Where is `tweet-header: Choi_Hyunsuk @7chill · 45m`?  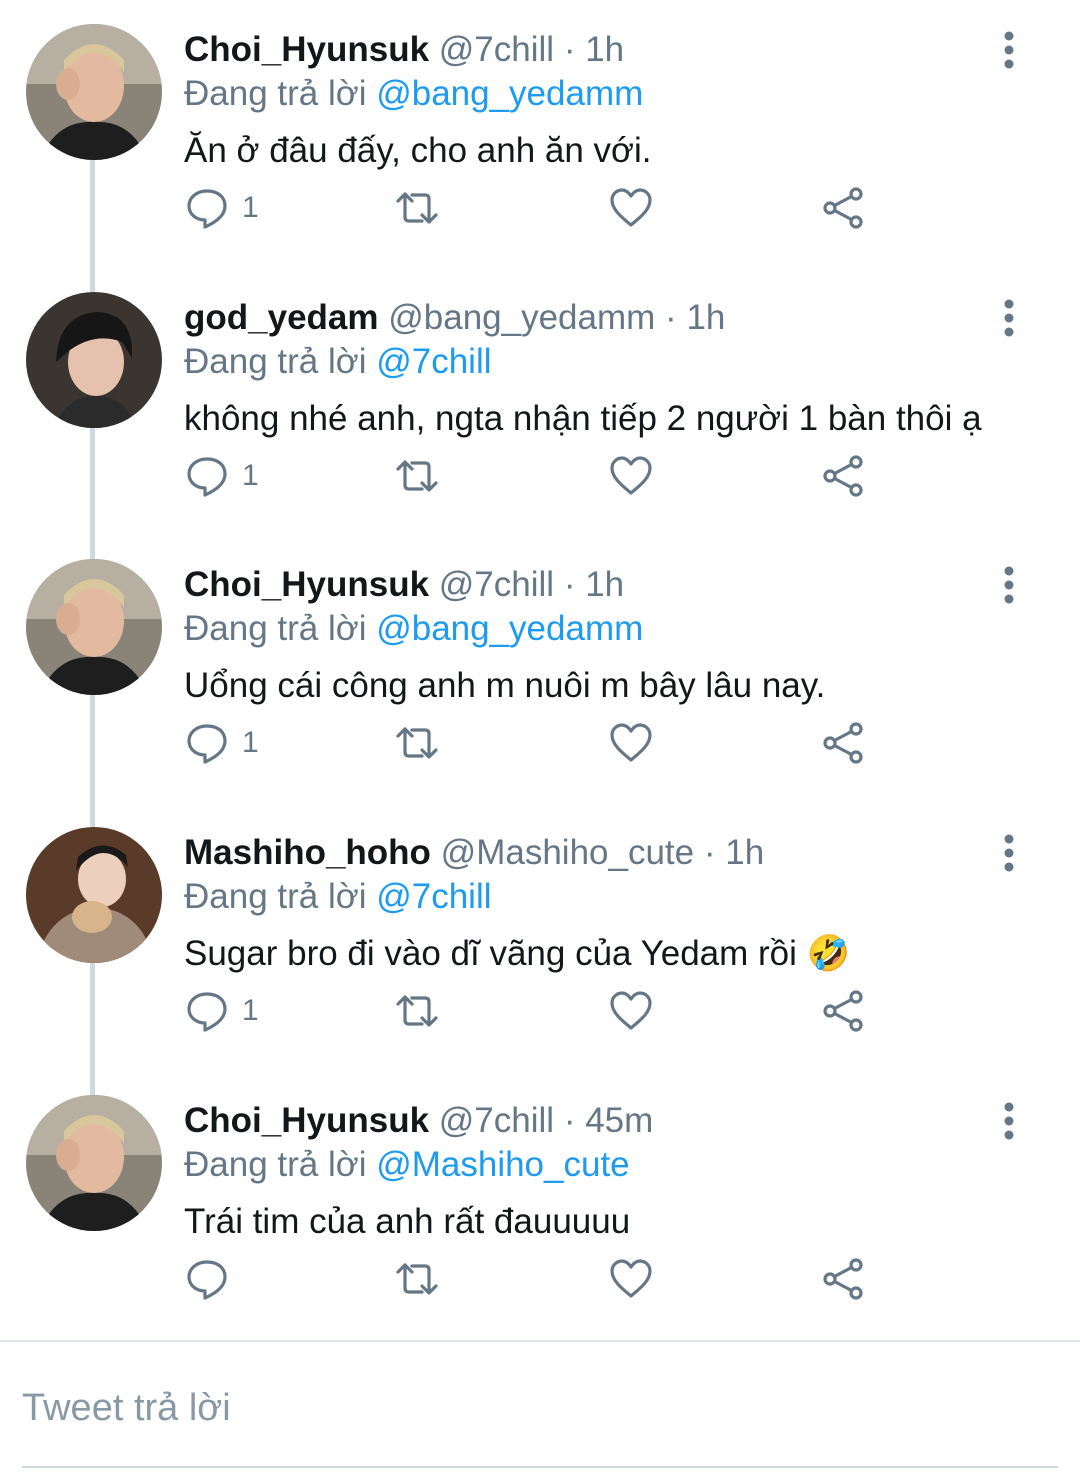
tweet-header: Choi_Hyunsuk @7chill · 45m is located at coordinates (592, 1121).